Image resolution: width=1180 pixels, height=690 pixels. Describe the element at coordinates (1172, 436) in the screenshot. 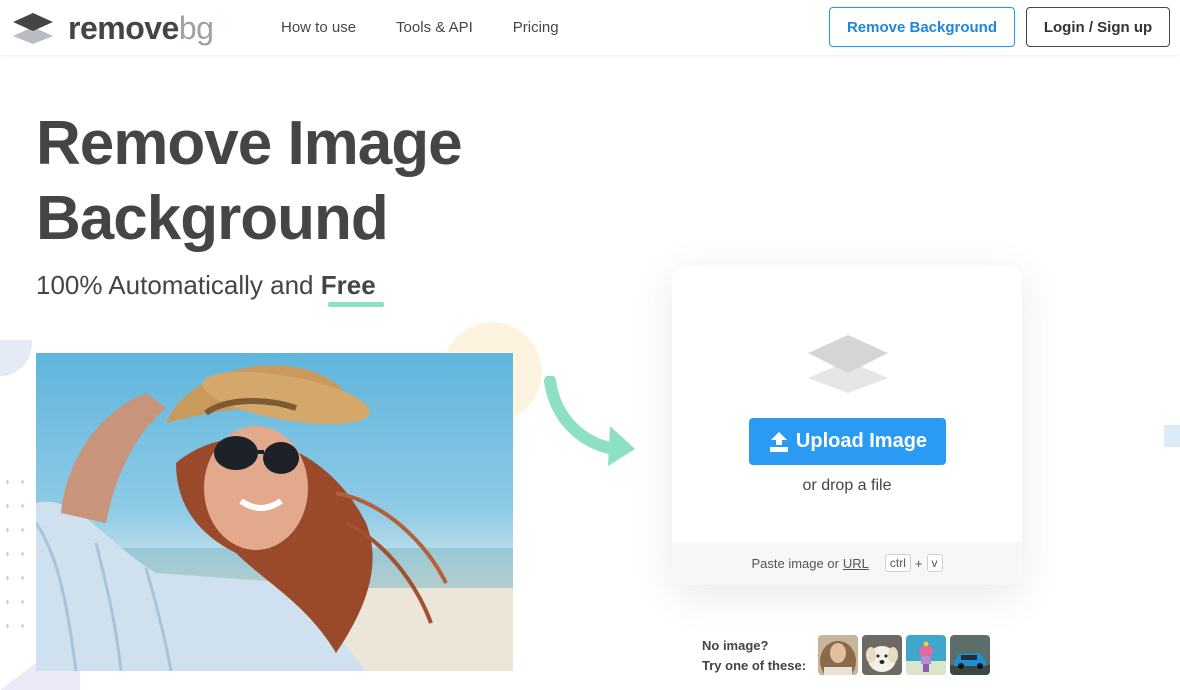

I see `decorative-square` at that location.